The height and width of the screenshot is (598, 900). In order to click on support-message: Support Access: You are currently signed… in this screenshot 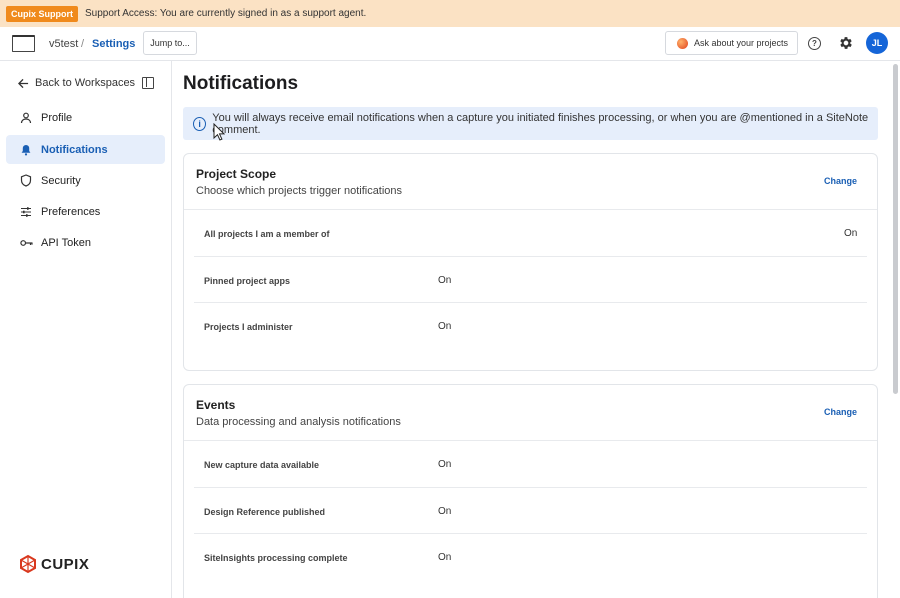, I will do `click(226, 13)`.